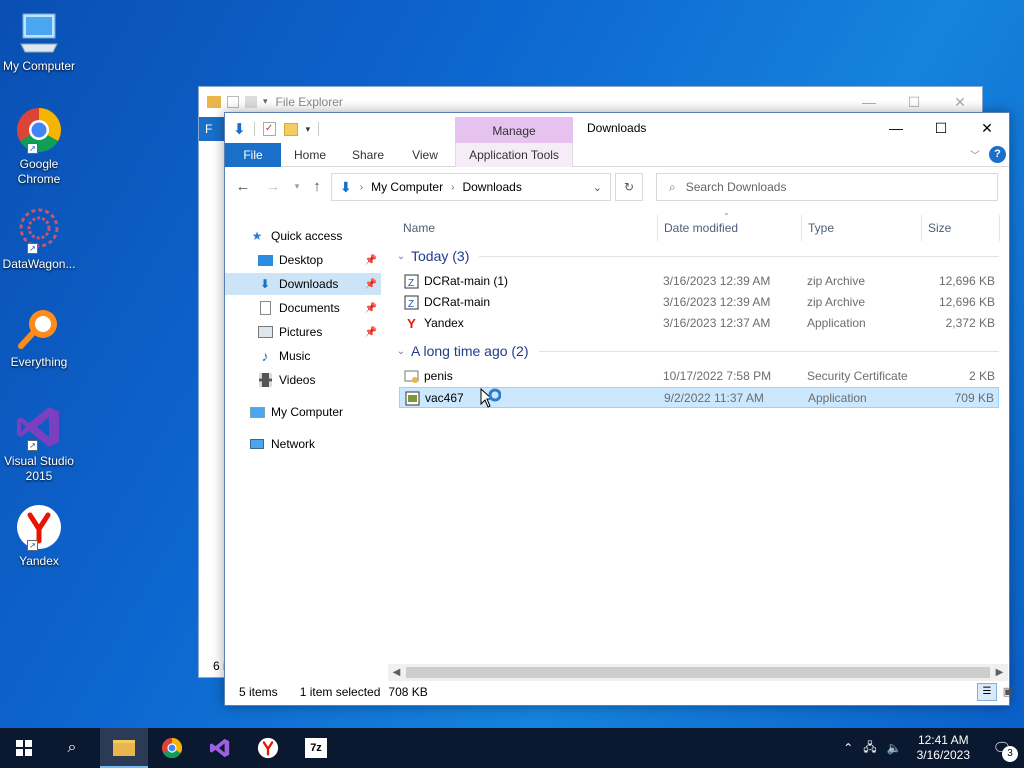  Describe the element at coordinates (316, 748) in the screenshot. I see `taskbar-7zip: 7z` at that location.